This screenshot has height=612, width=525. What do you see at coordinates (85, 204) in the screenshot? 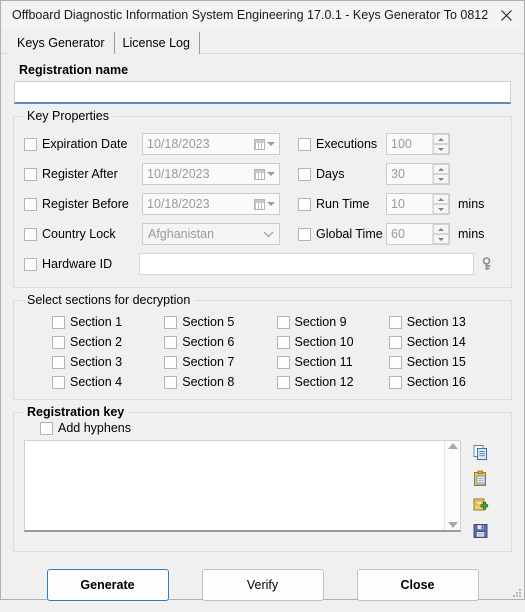
I see `register-before-label: Register Before` at bounding box center [85, 204].